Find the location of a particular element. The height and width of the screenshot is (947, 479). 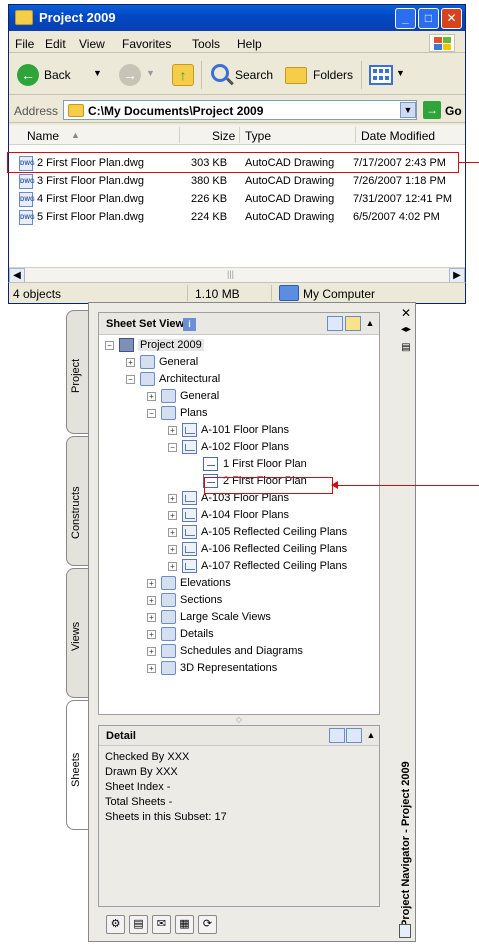

horizontal-scrollbar: ◀ ||| ▶ is located at coordinates (237, 275).